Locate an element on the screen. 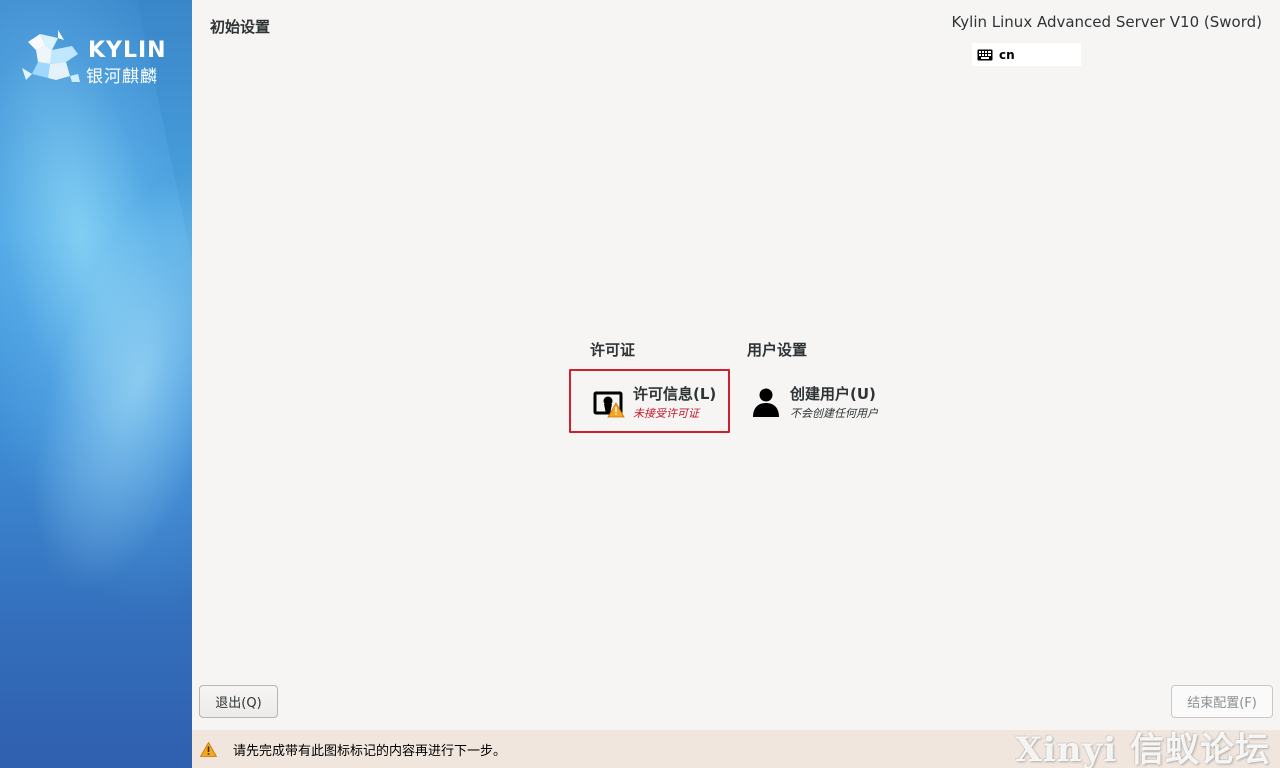  spoke-status: 未接受许可证 is located at coordinates (674, 414).